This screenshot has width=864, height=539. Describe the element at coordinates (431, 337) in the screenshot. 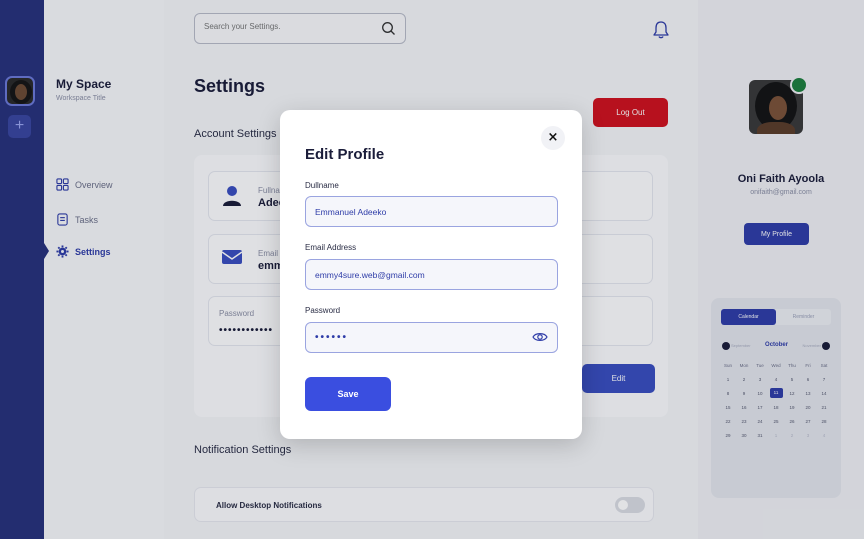

I see `password-field` at that location.